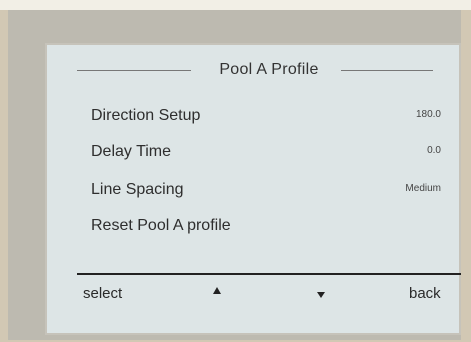 The width and height of the screenshot is (471, 342). I want to click on menu-item-label: Reset Pool A profile, so click(161, 225).